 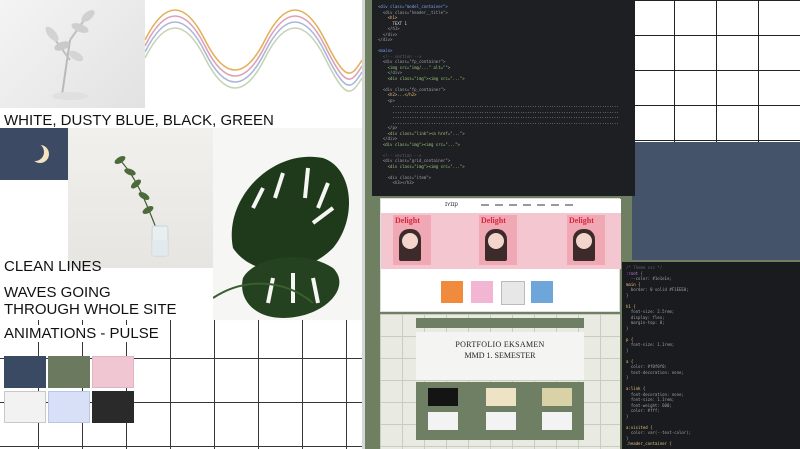 I want to click on moon-tile, so click(x=34, y=154).